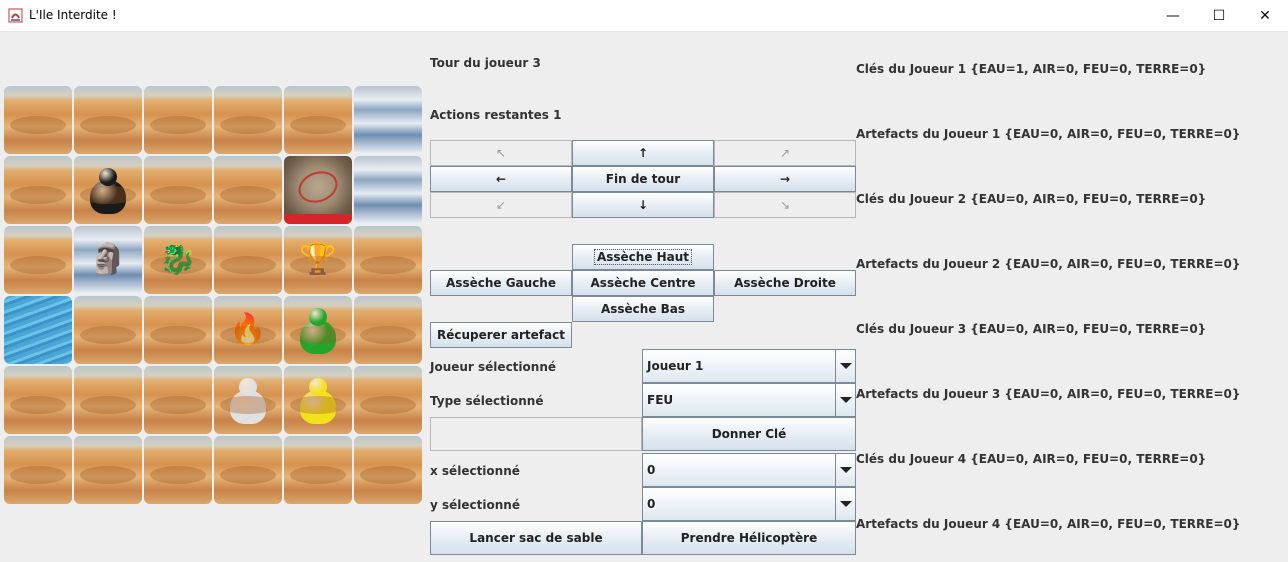  I want to click on recover-artifact-button: Récuperer artefact, so click(501, 335).